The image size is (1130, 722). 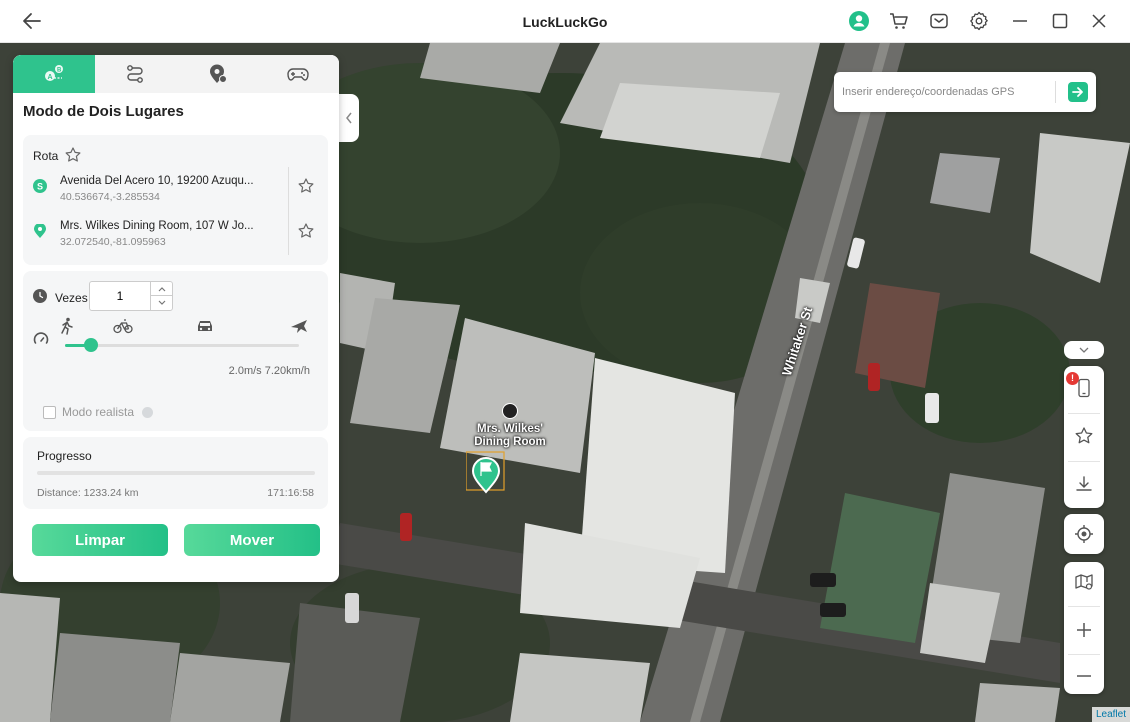 I want to click on search-go-button, so click(x=1078, y=92).